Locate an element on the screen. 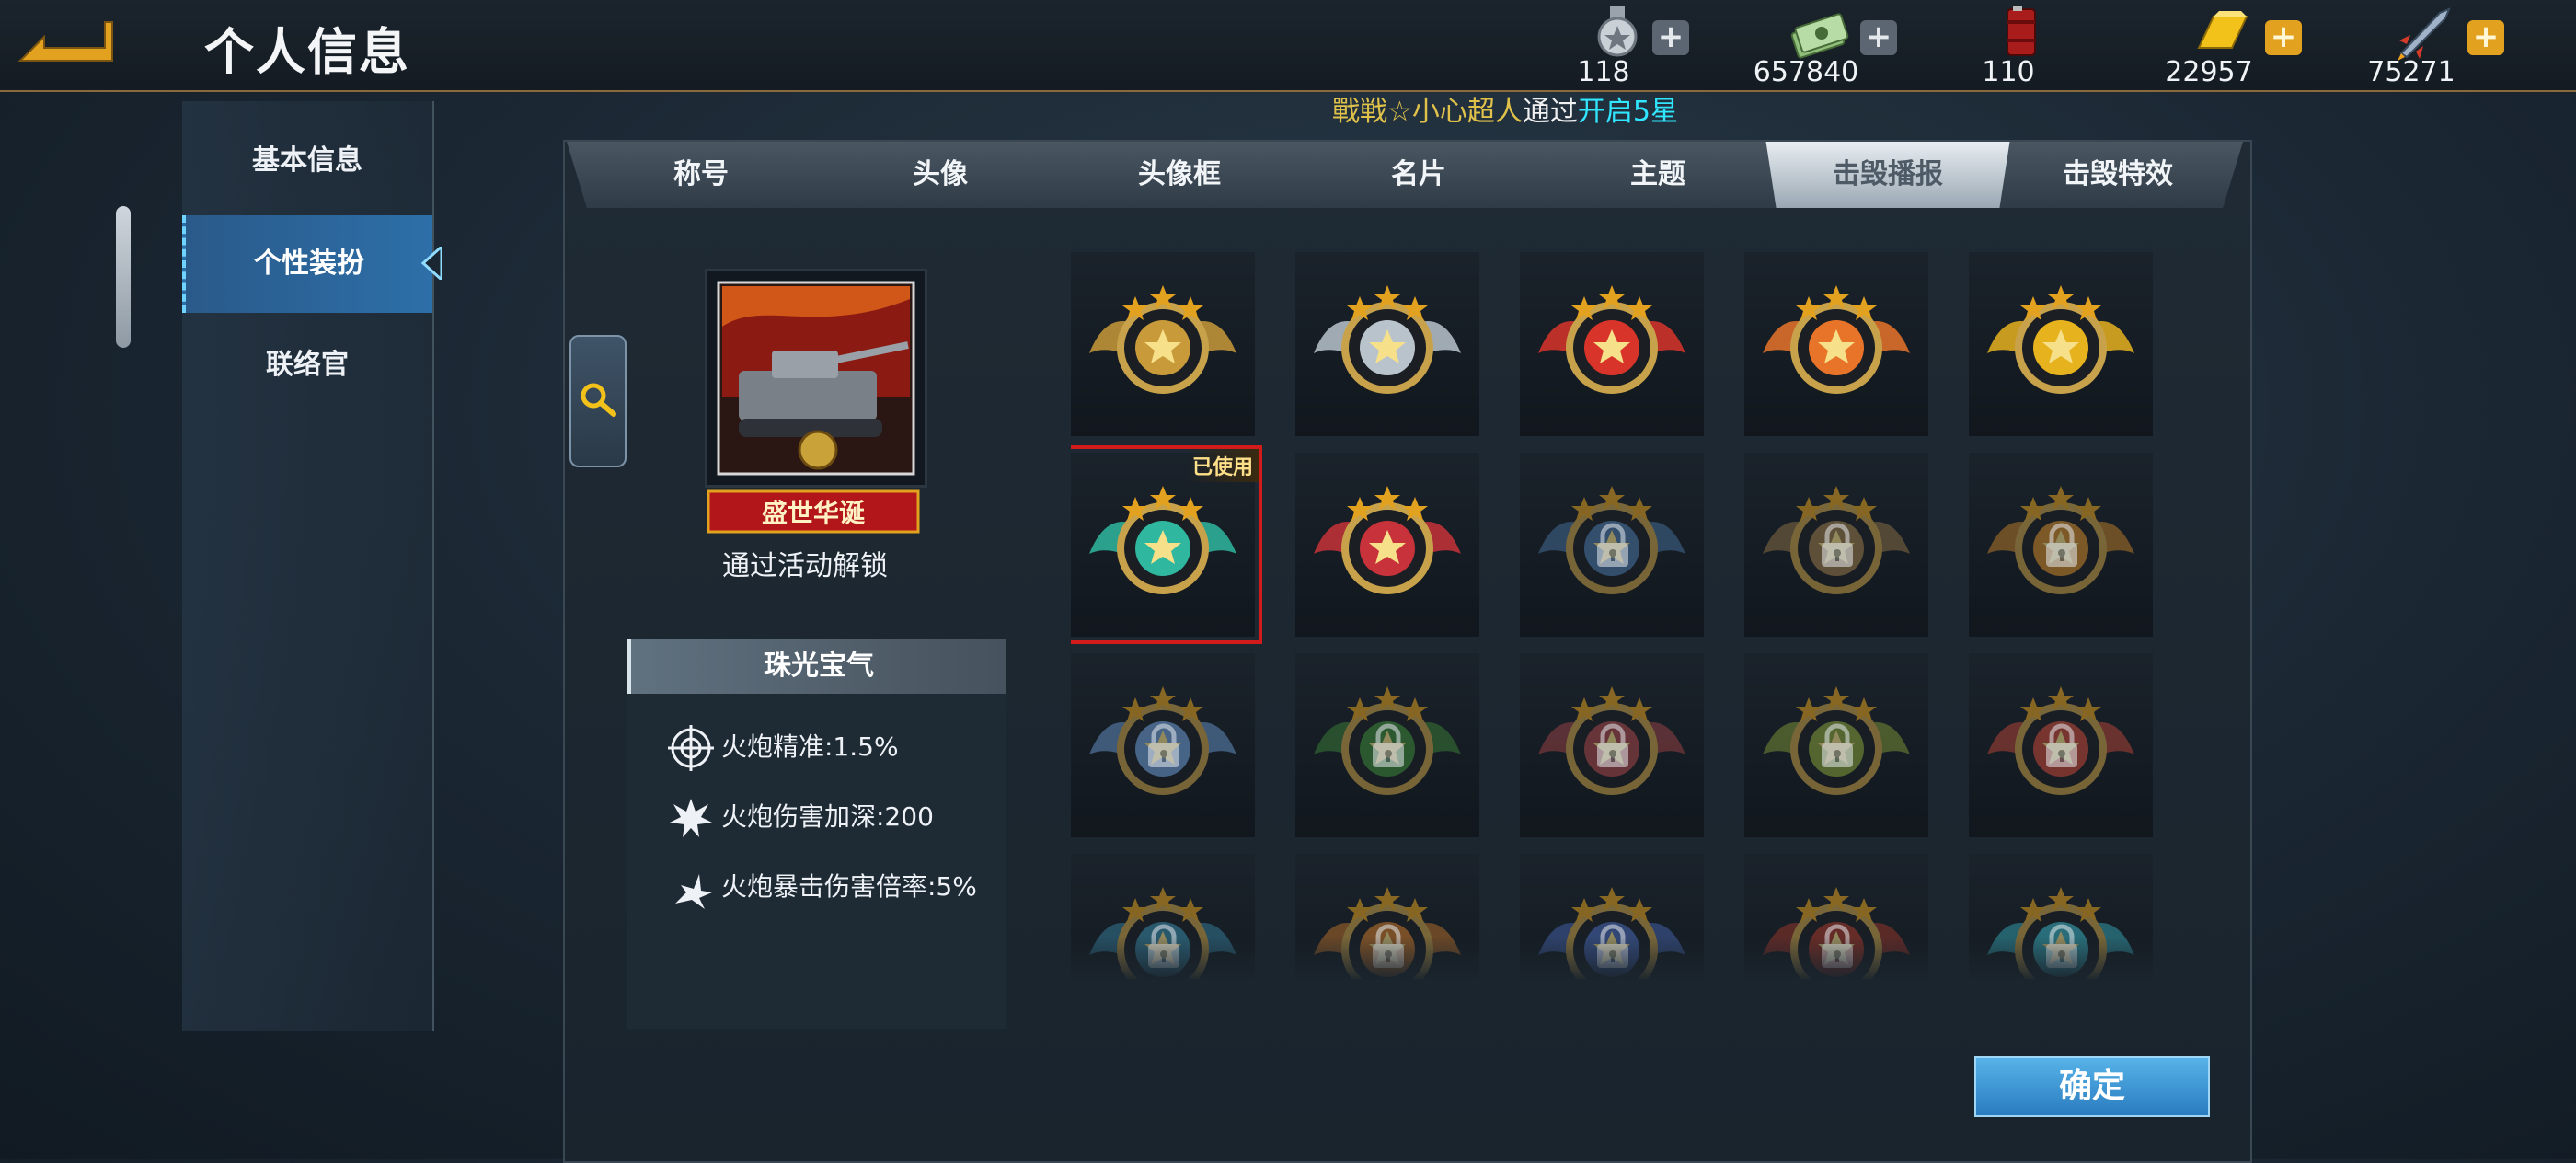 The height and width of the screenshot is (1163, 2576). add-medal-button: + is located at coordinates (1670, 37).